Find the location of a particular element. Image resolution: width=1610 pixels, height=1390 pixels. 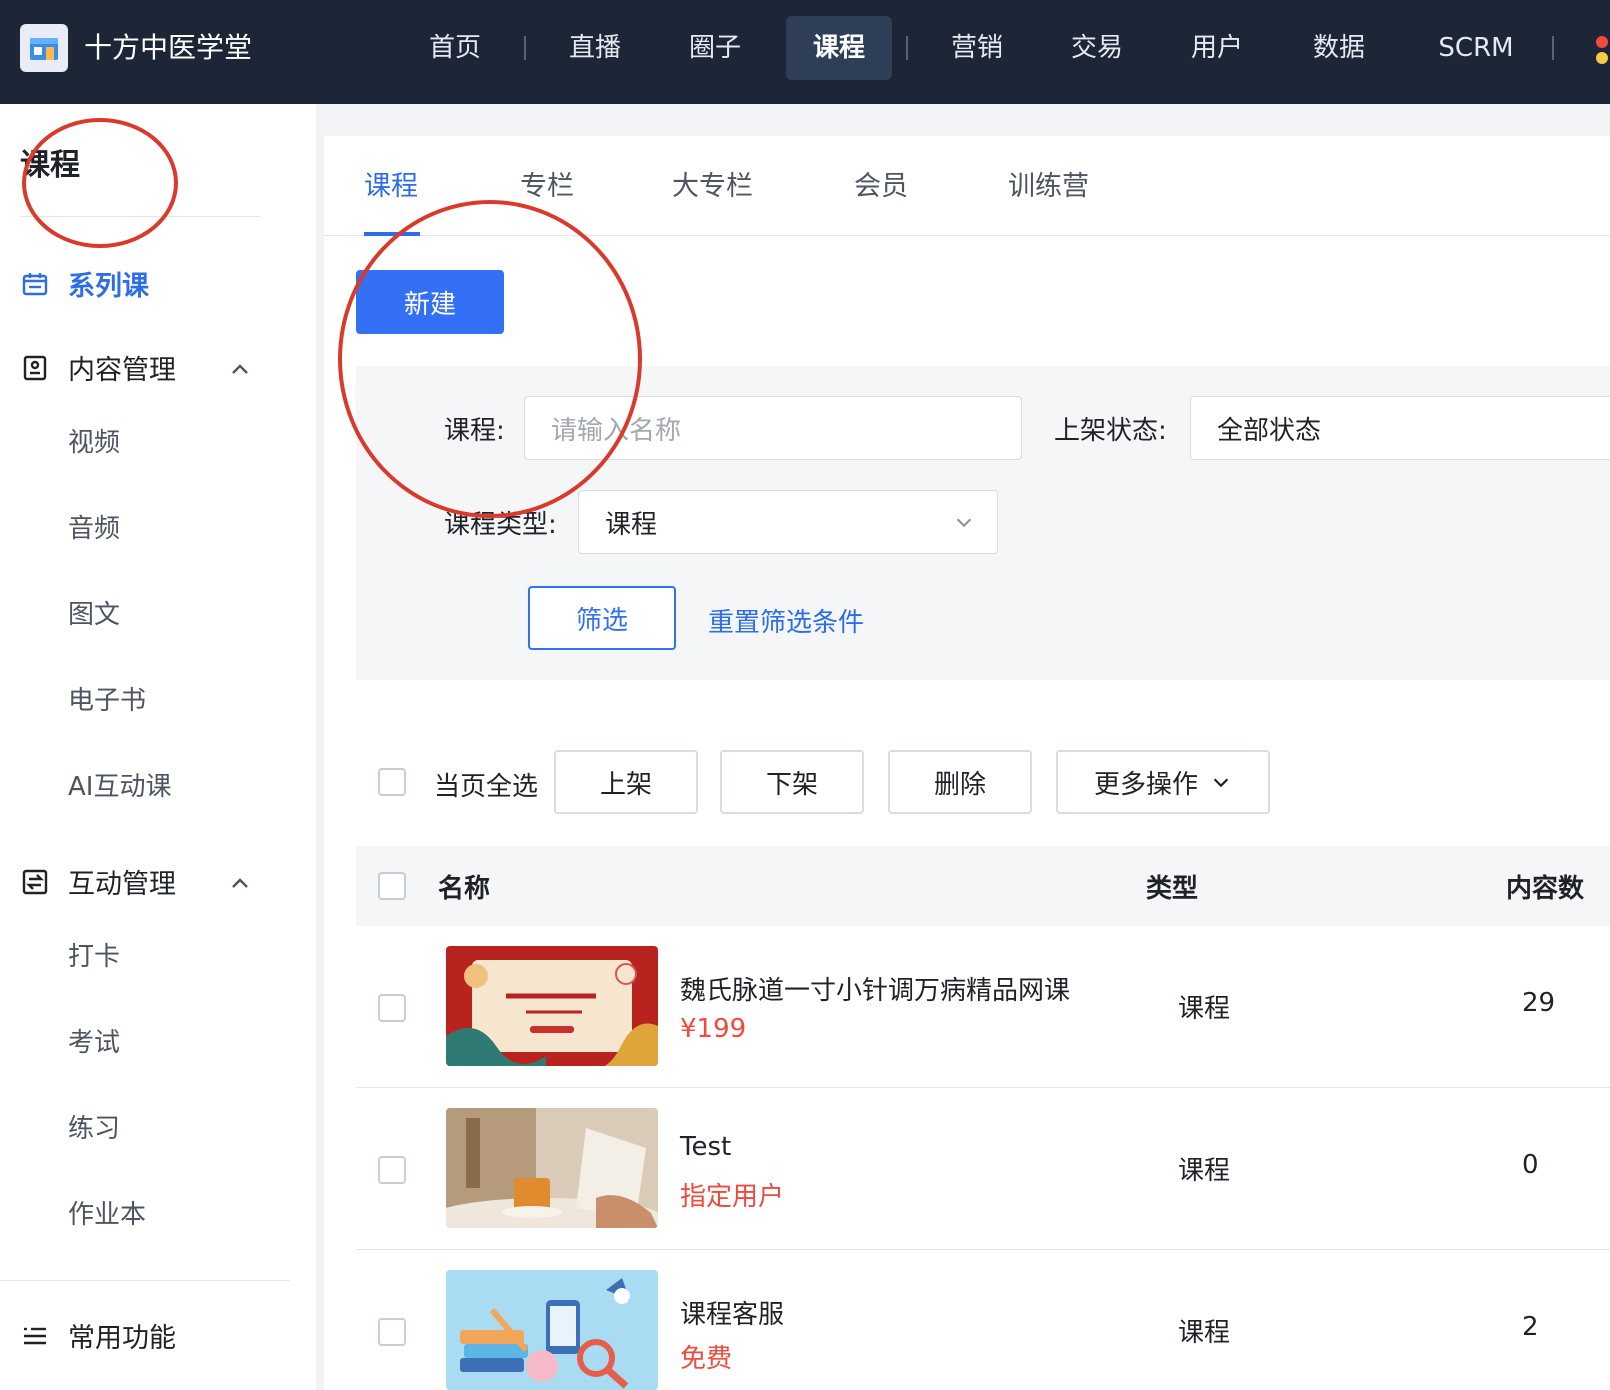

document-icon is located at coordinates (35, 368).